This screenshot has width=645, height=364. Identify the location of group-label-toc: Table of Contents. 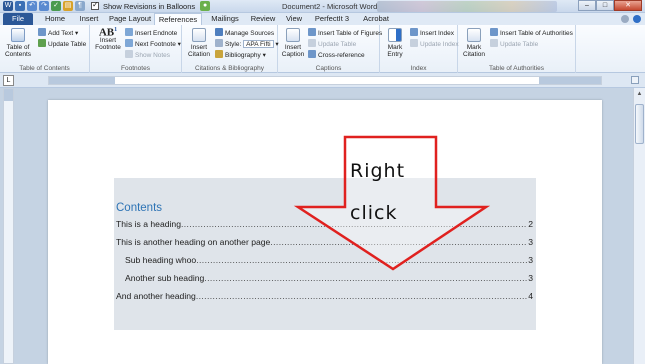
(44, 68).